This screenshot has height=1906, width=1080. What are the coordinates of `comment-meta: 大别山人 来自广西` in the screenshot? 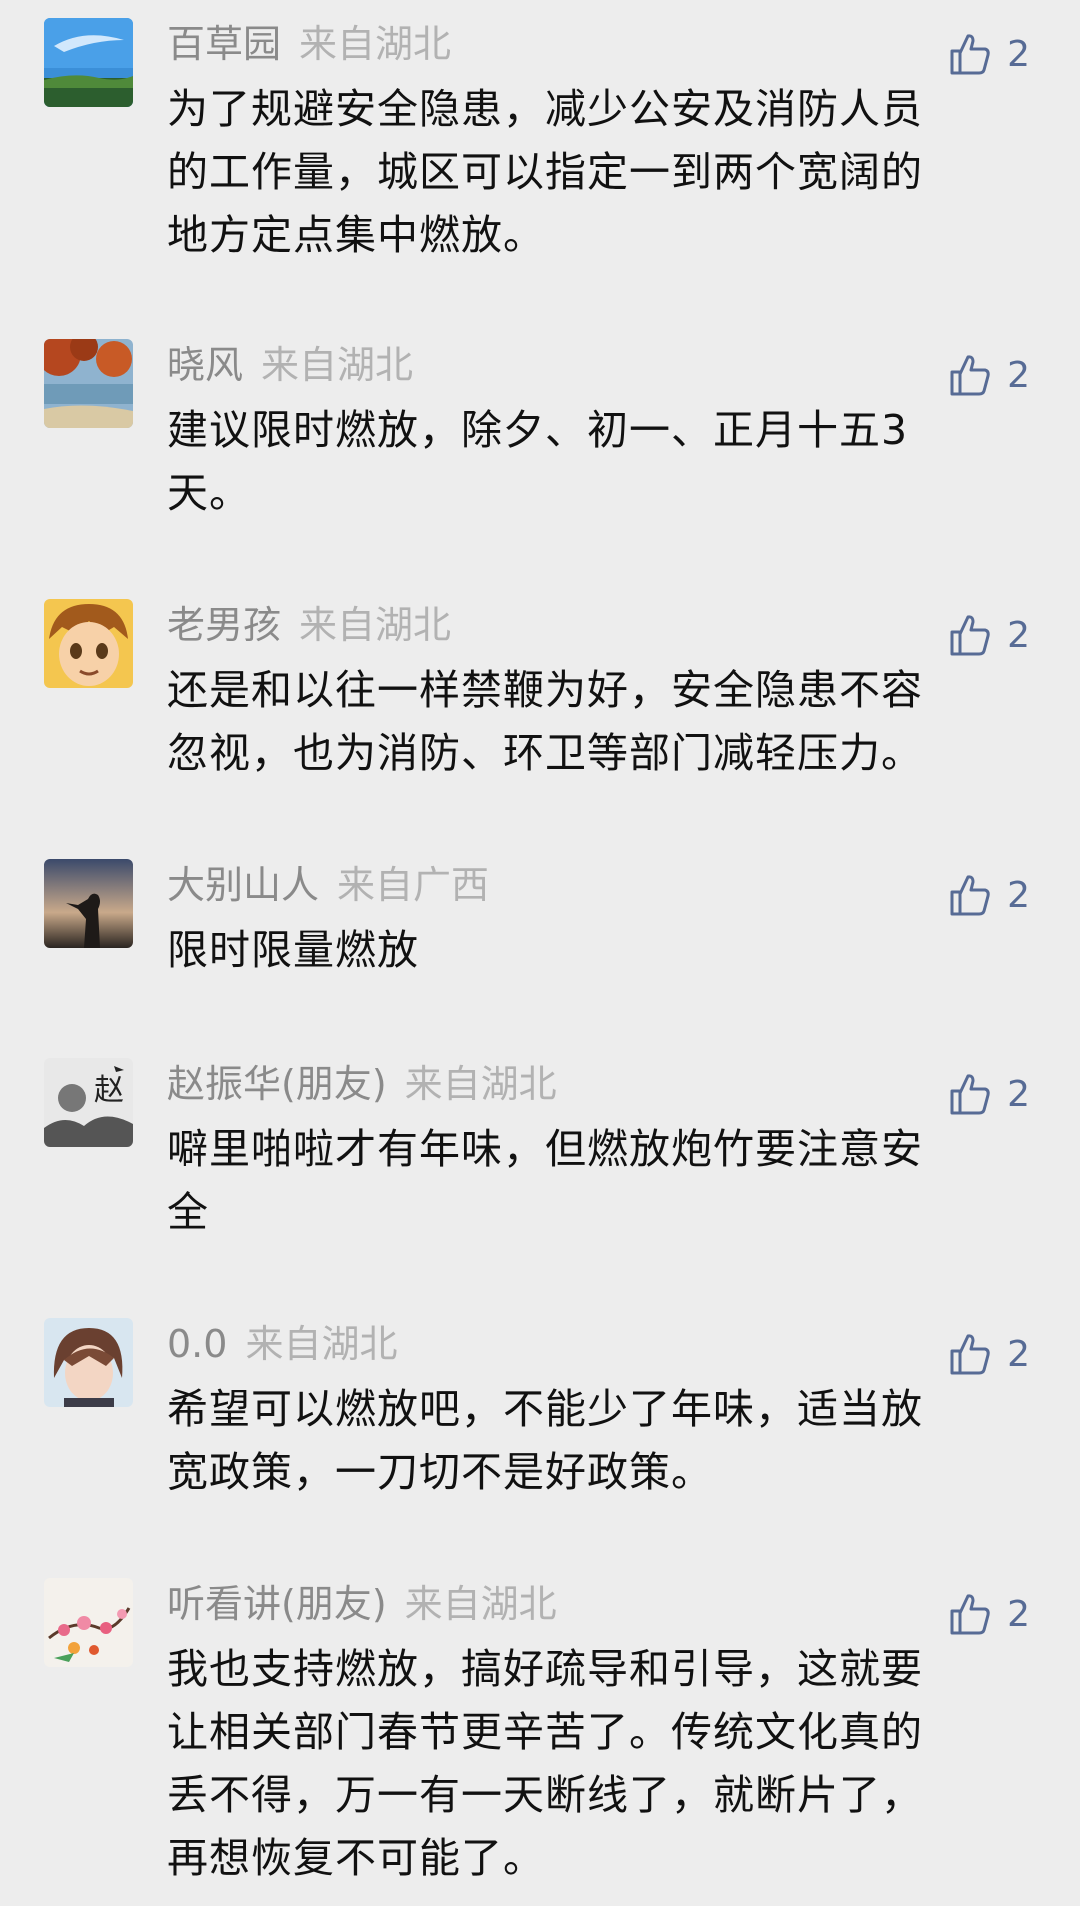 It's located at (328, 885).